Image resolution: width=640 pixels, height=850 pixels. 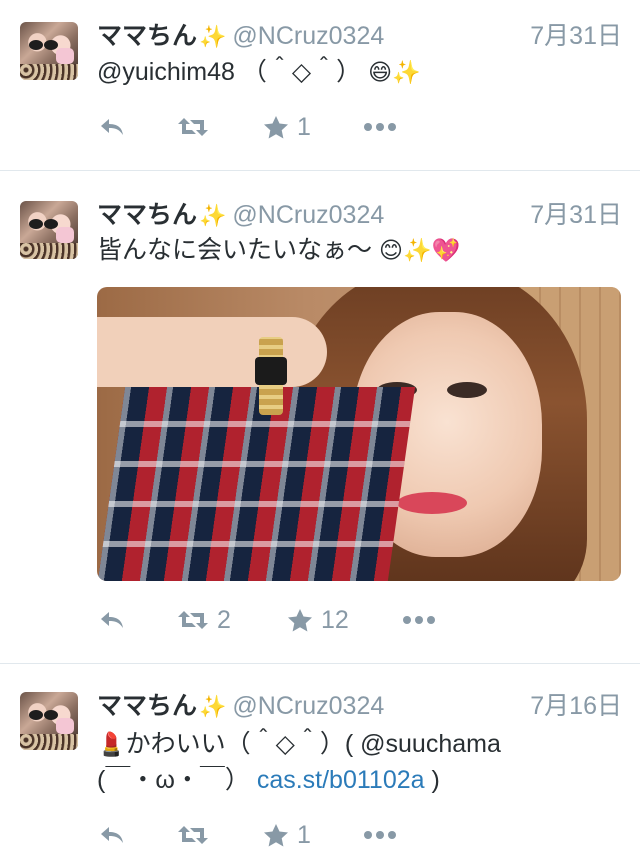 What do you see at coordinates (318, 620) in the screenshot?
I see `favorite-button: 12` at bounding box center [318, 620].